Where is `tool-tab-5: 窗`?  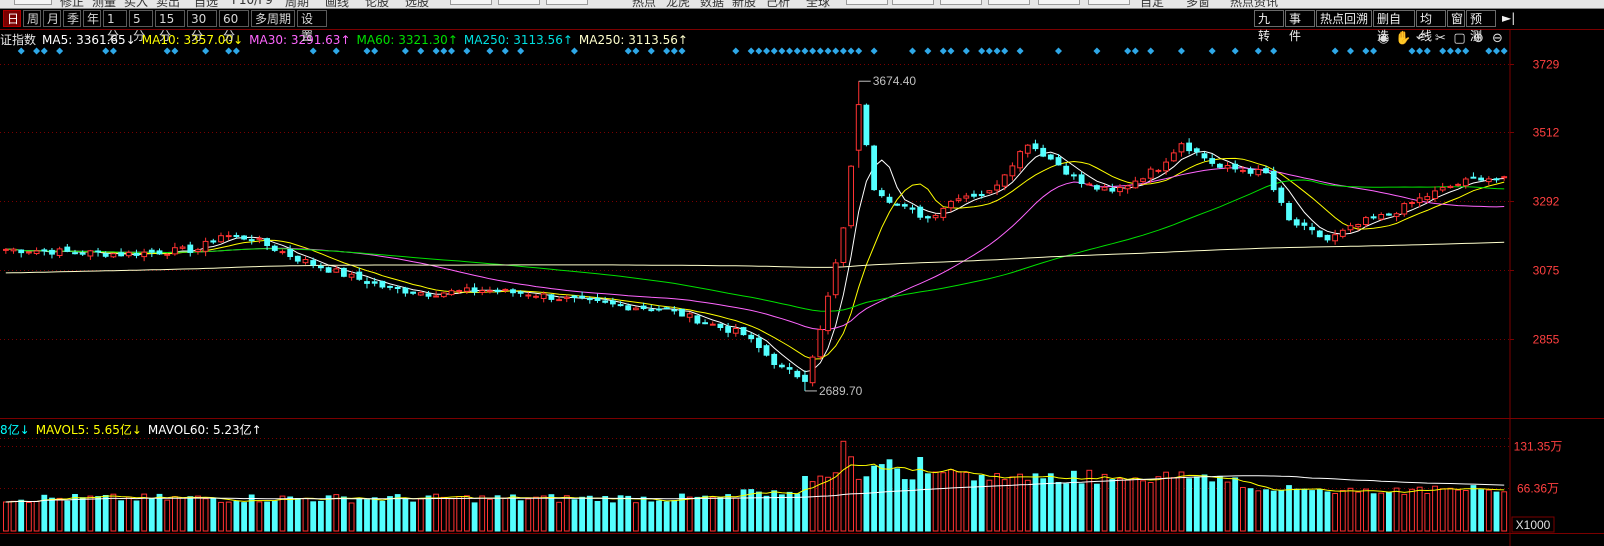 tool-tab-5: 窗 is located at coordinates (1456, 18).